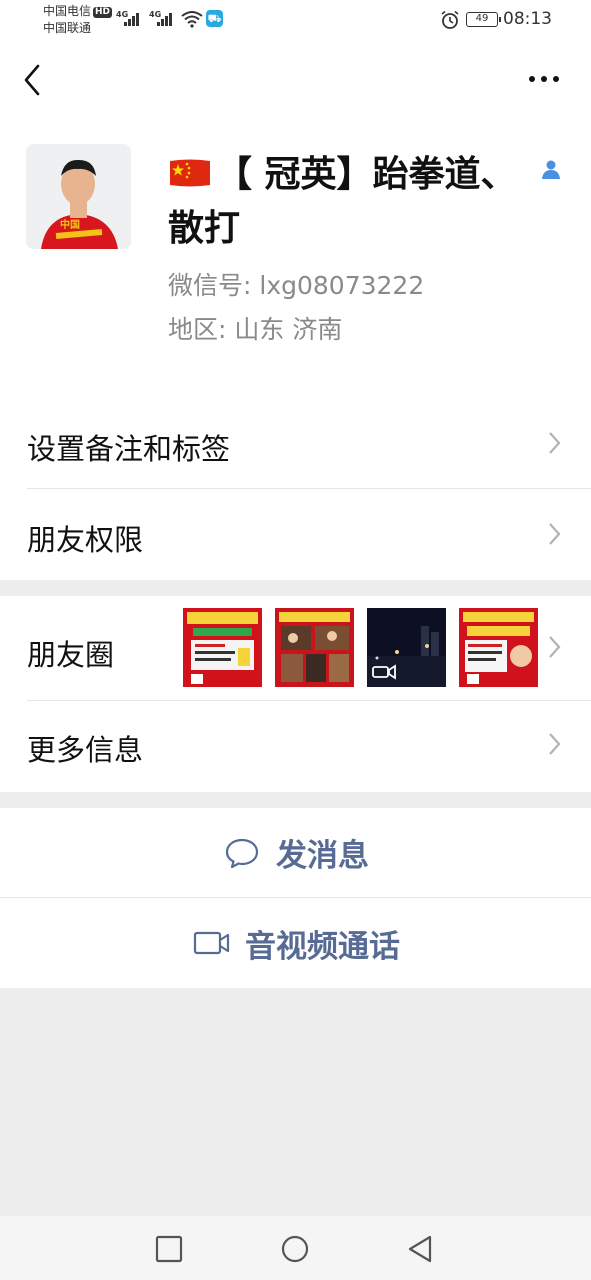 The height and width of the screenshot is (1280, 591). What do you see at coordinates (33, 80) in the screenshot?
I see `chevron-left-icon` at bounding box center [33, 80].